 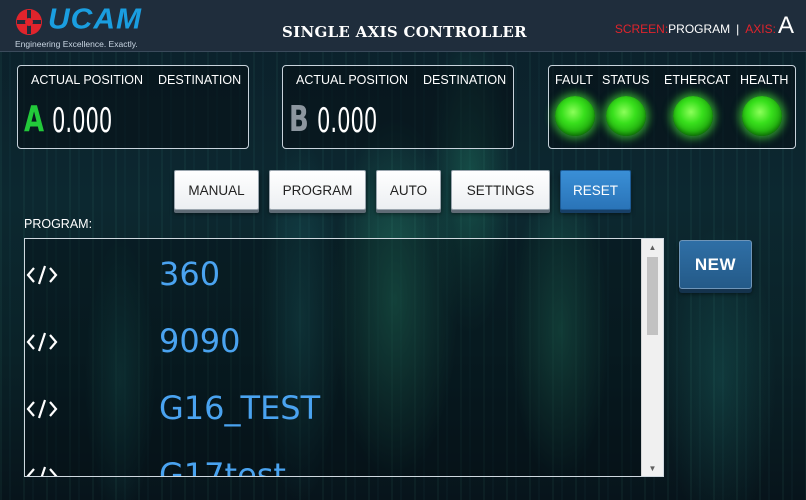 I want to click on logo-wordmark: UCAM, so click(x=95, y=19).